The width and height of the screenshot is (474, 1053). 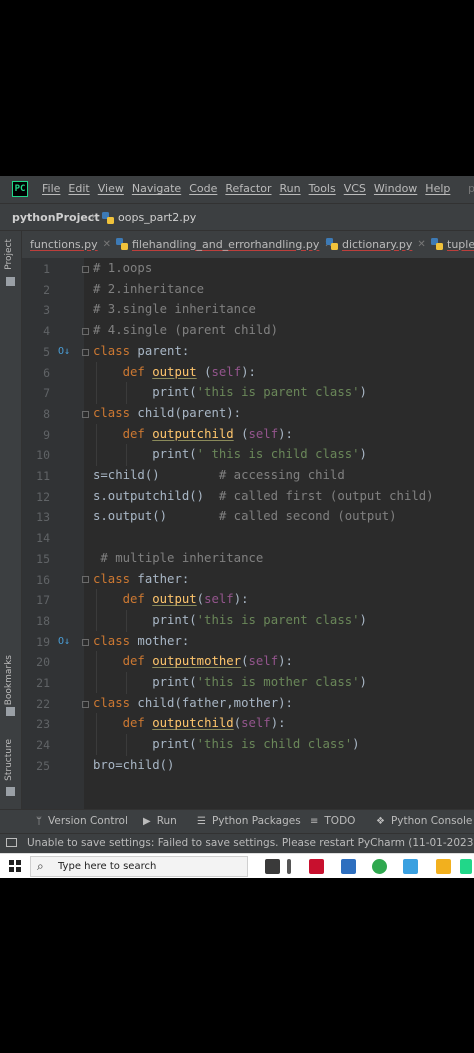 What do you see at coordinates (46, 289) in the screenshot?
I see `line-number: 2` at bounding box center [46, 289].